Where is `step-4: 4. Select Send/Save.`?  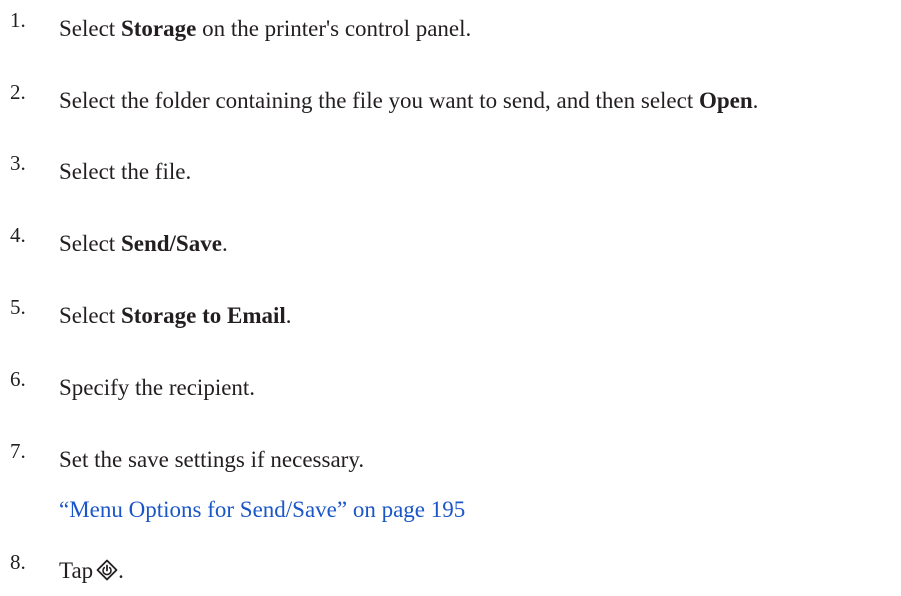 step-4: 4. Select Send/Save. is located at coordinates (455, 243).